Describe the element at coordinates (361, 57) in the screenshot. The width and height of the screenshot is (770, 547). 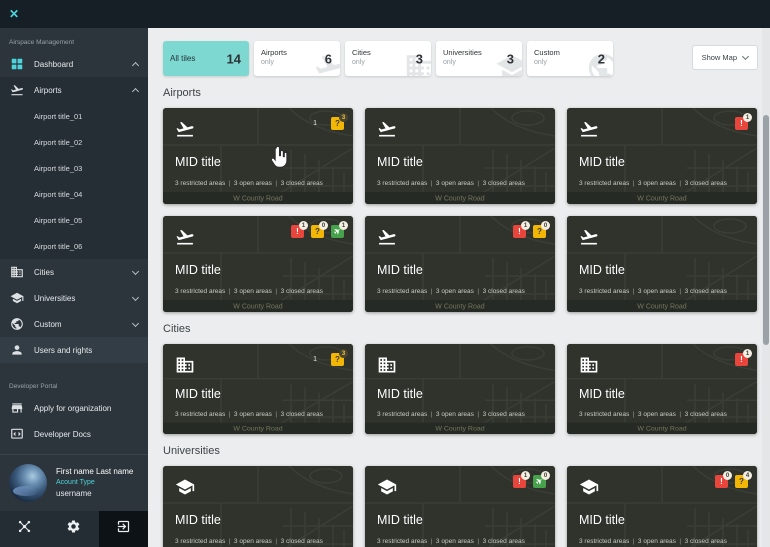
I see `filter-tile-label: Cities only` at that location.